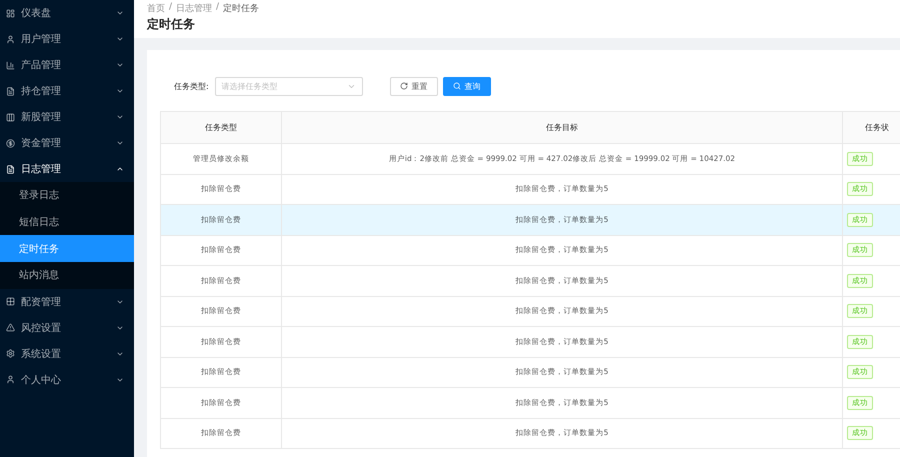  Describe the element at coordinates (10, 143) in the screenshot. I see `coin-icon` at that location.